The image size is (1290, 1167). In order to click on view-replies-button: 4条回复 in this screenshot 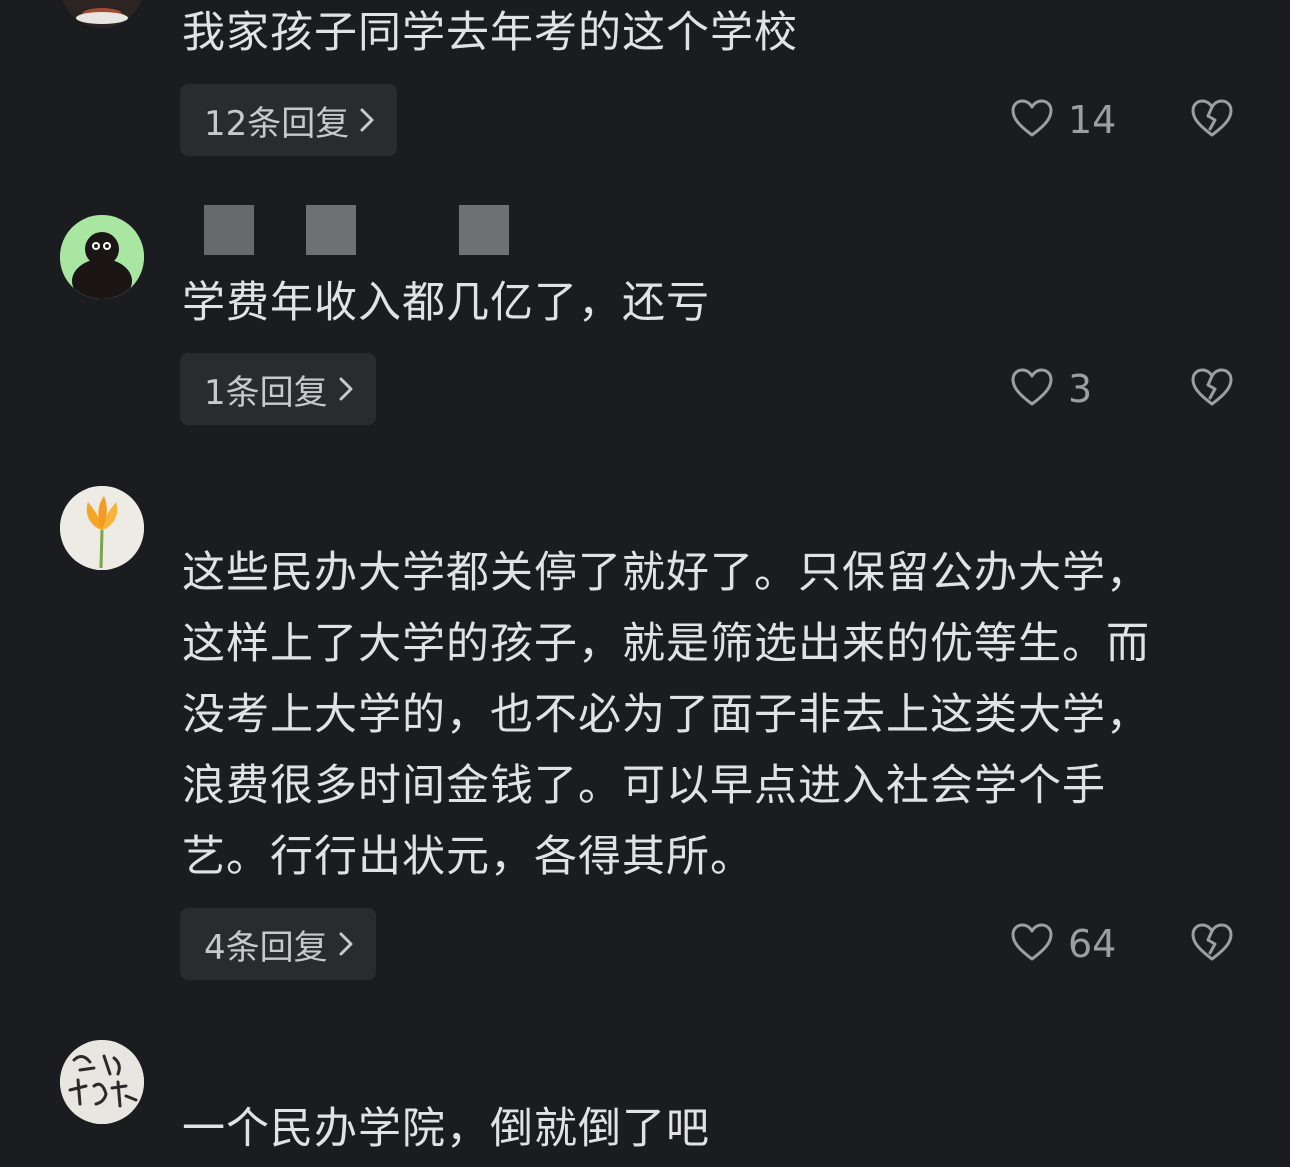, I will do `click(278, 944)`.